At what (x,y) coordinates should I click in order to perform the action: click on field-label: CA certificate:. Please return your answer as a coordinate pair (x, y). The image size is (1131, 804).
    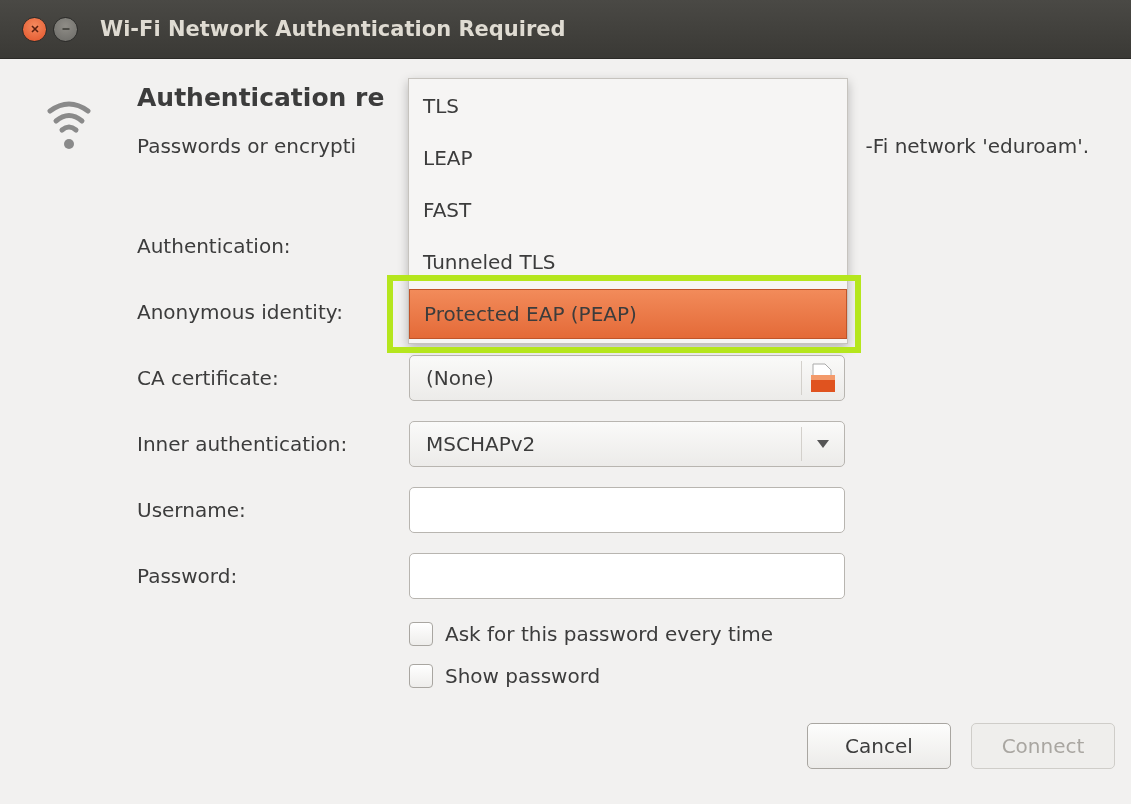
    Looking at the image, I should click on (208, 378).